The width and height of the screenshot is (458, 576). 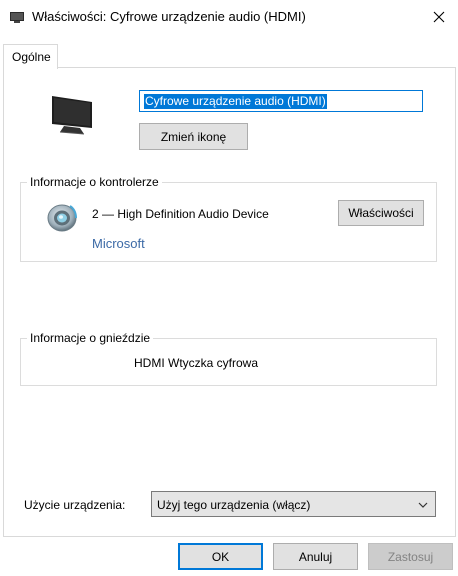 I want to click on controller-properties-button: Właściwości, so click(x=381, y=213).